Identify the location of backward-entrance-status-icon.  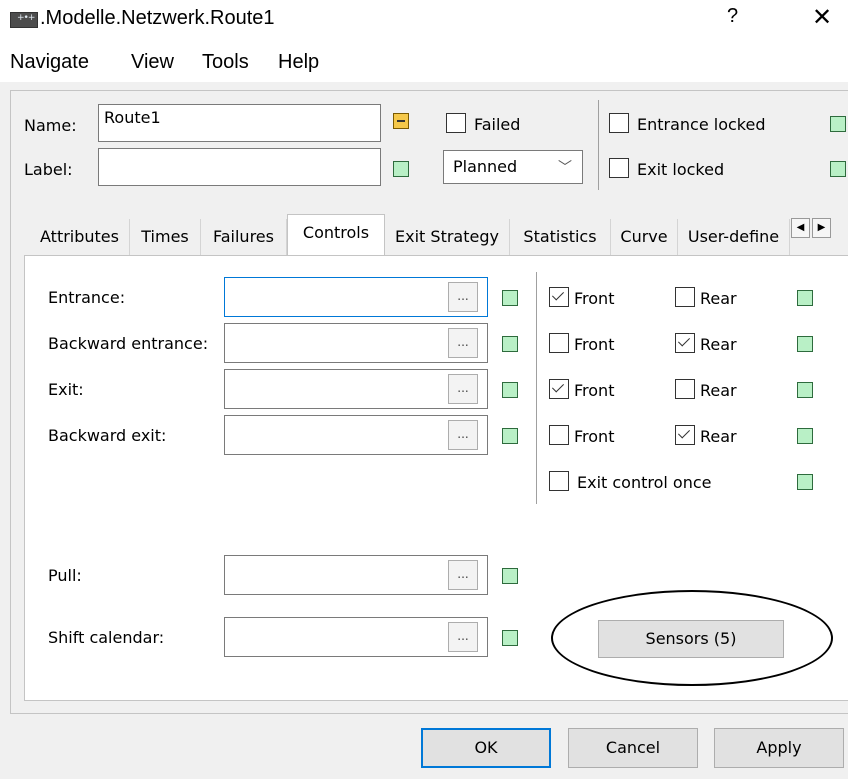
(510, 344).